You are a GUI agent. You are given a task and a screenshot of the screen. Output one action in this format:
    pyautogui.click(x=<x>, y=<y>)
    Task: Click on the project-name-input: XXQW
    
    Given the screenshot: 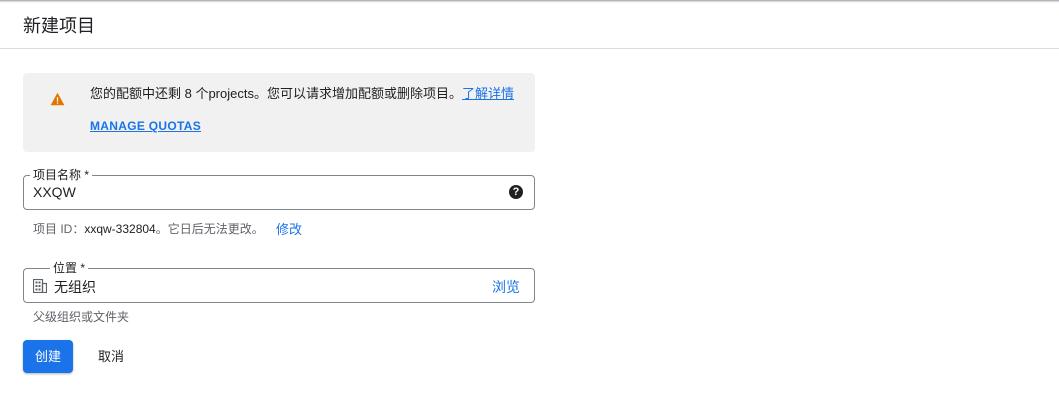 What is the action you would take?
    pyautogui.click(x=54, y=192)
    